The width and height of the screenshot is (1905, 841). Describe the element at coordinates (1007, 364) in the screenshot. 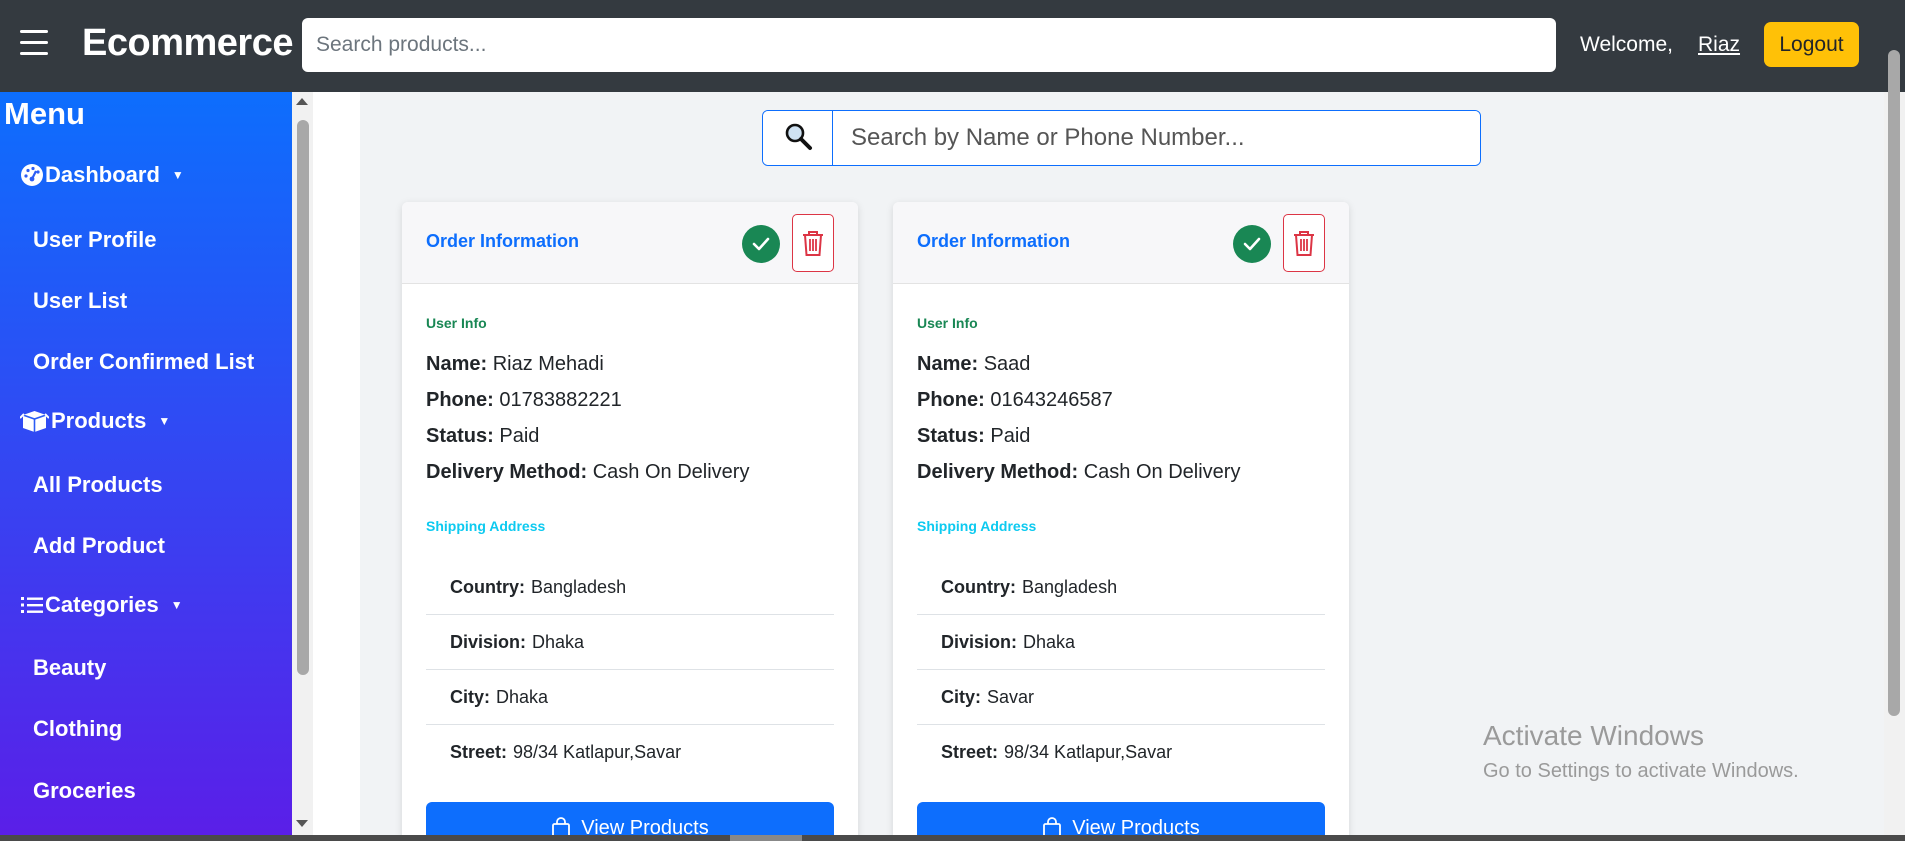

I see `field-value: Saad` at that location.